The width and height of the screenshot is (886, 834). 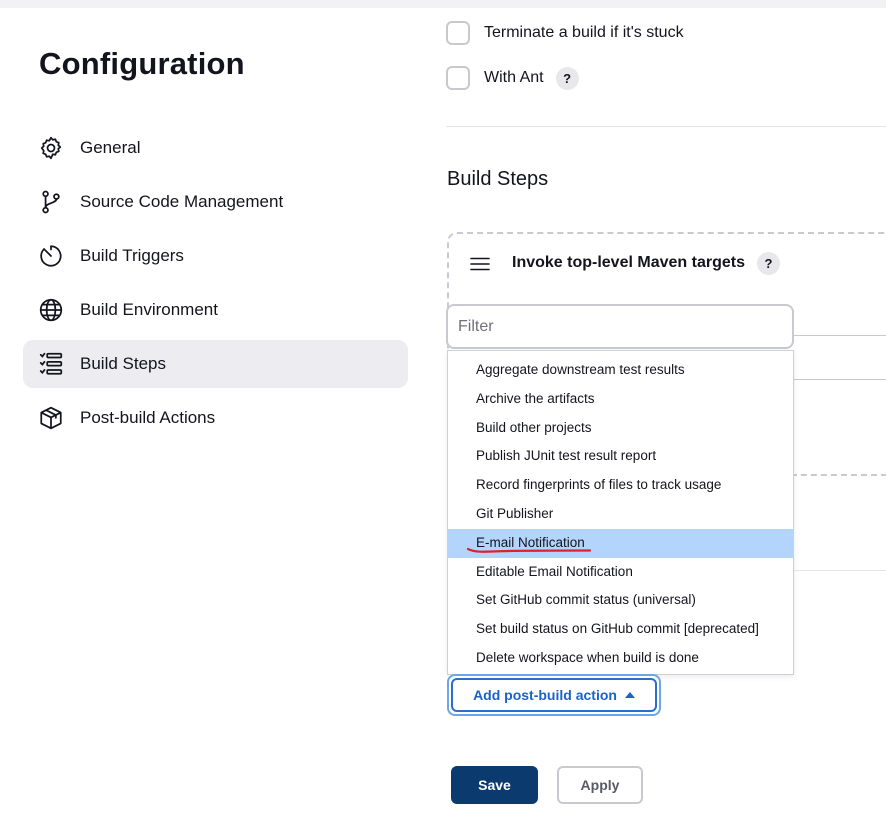 I want to click on build-step-title: Invoke top-level Maven targets, so click(x=628, y=262).